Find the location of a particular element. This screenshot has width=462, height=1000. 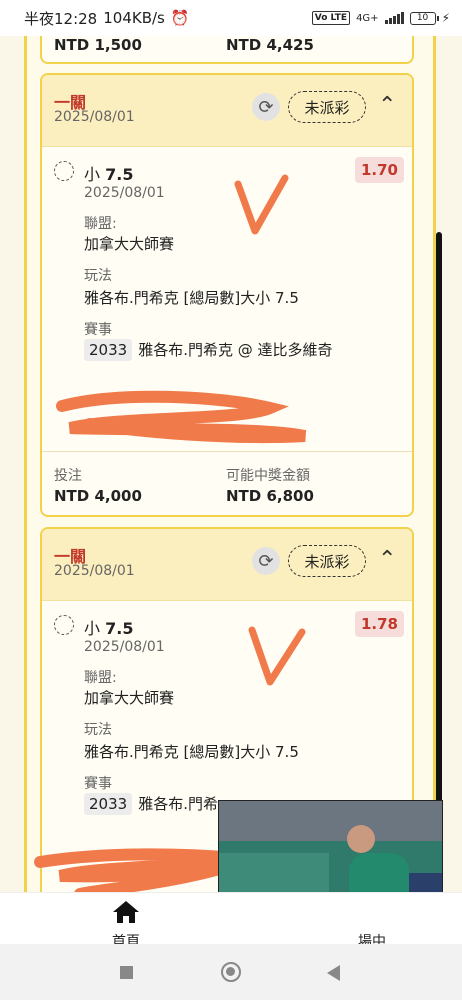

back-icon is located at coordinates (333, 973).